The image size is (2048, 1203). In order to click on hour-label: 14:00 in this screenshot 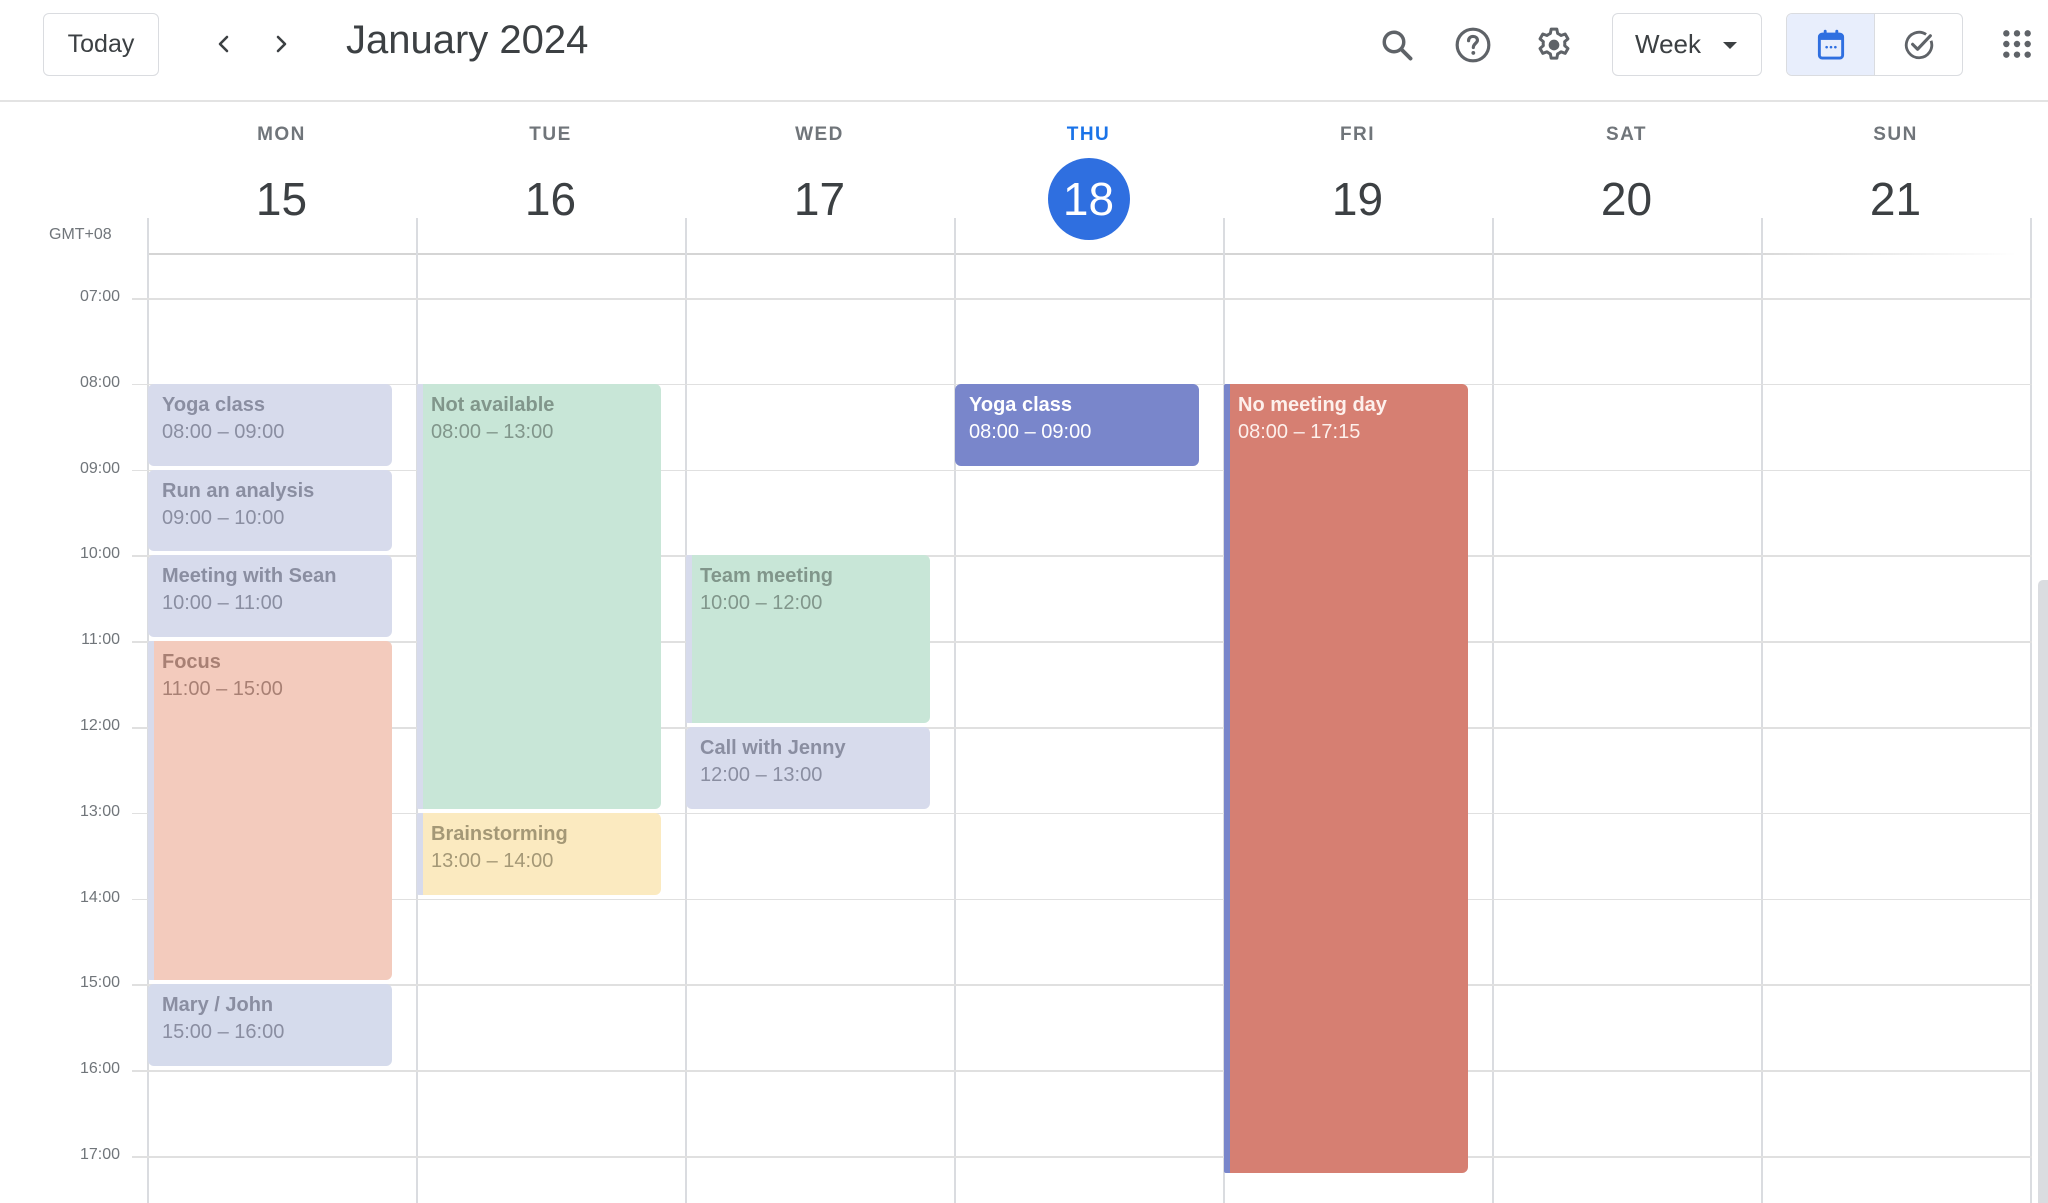, I will do `click(99, 897)`.